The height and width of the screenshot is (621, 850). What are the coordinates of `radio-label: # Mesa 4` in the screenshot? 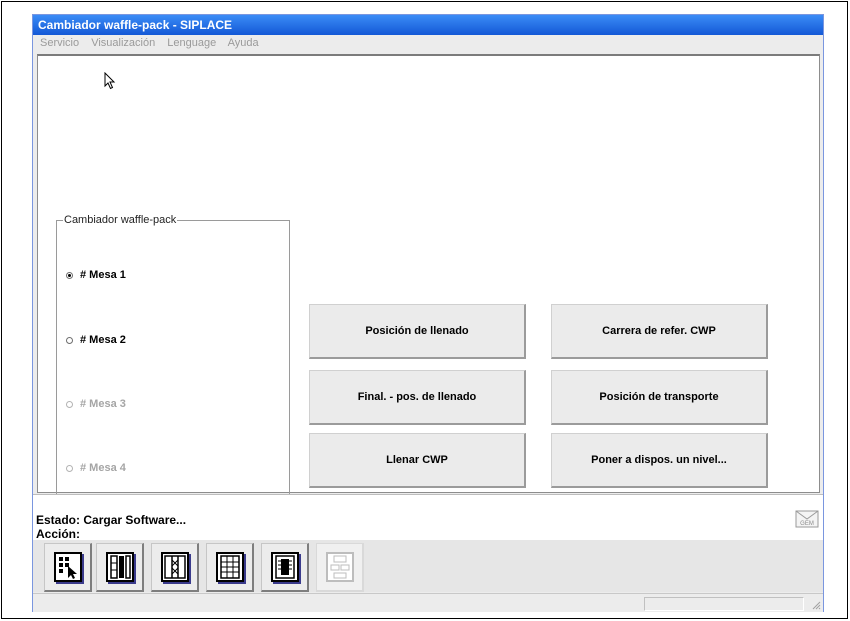 It's located at (103, 468).